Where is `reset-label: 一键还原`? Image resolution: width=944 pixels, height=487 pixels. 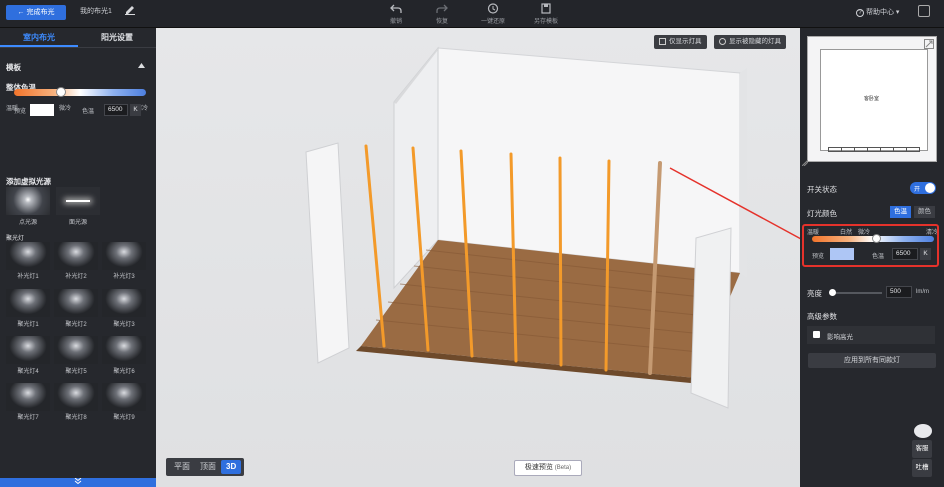 reset-label: 一键还原 is located at coordinates (492, 22).